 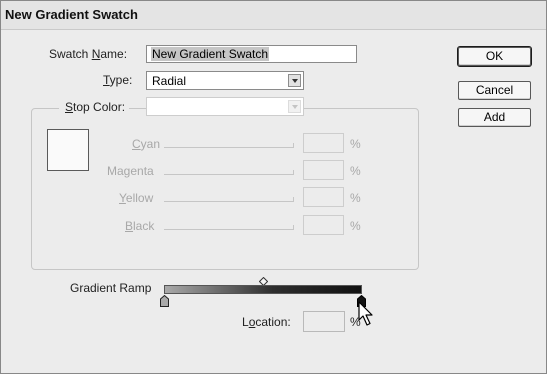 What do you see at coordinates (229, 145) in the screenshot?
I see `cyan-slider` at bounding box center [229, 145].